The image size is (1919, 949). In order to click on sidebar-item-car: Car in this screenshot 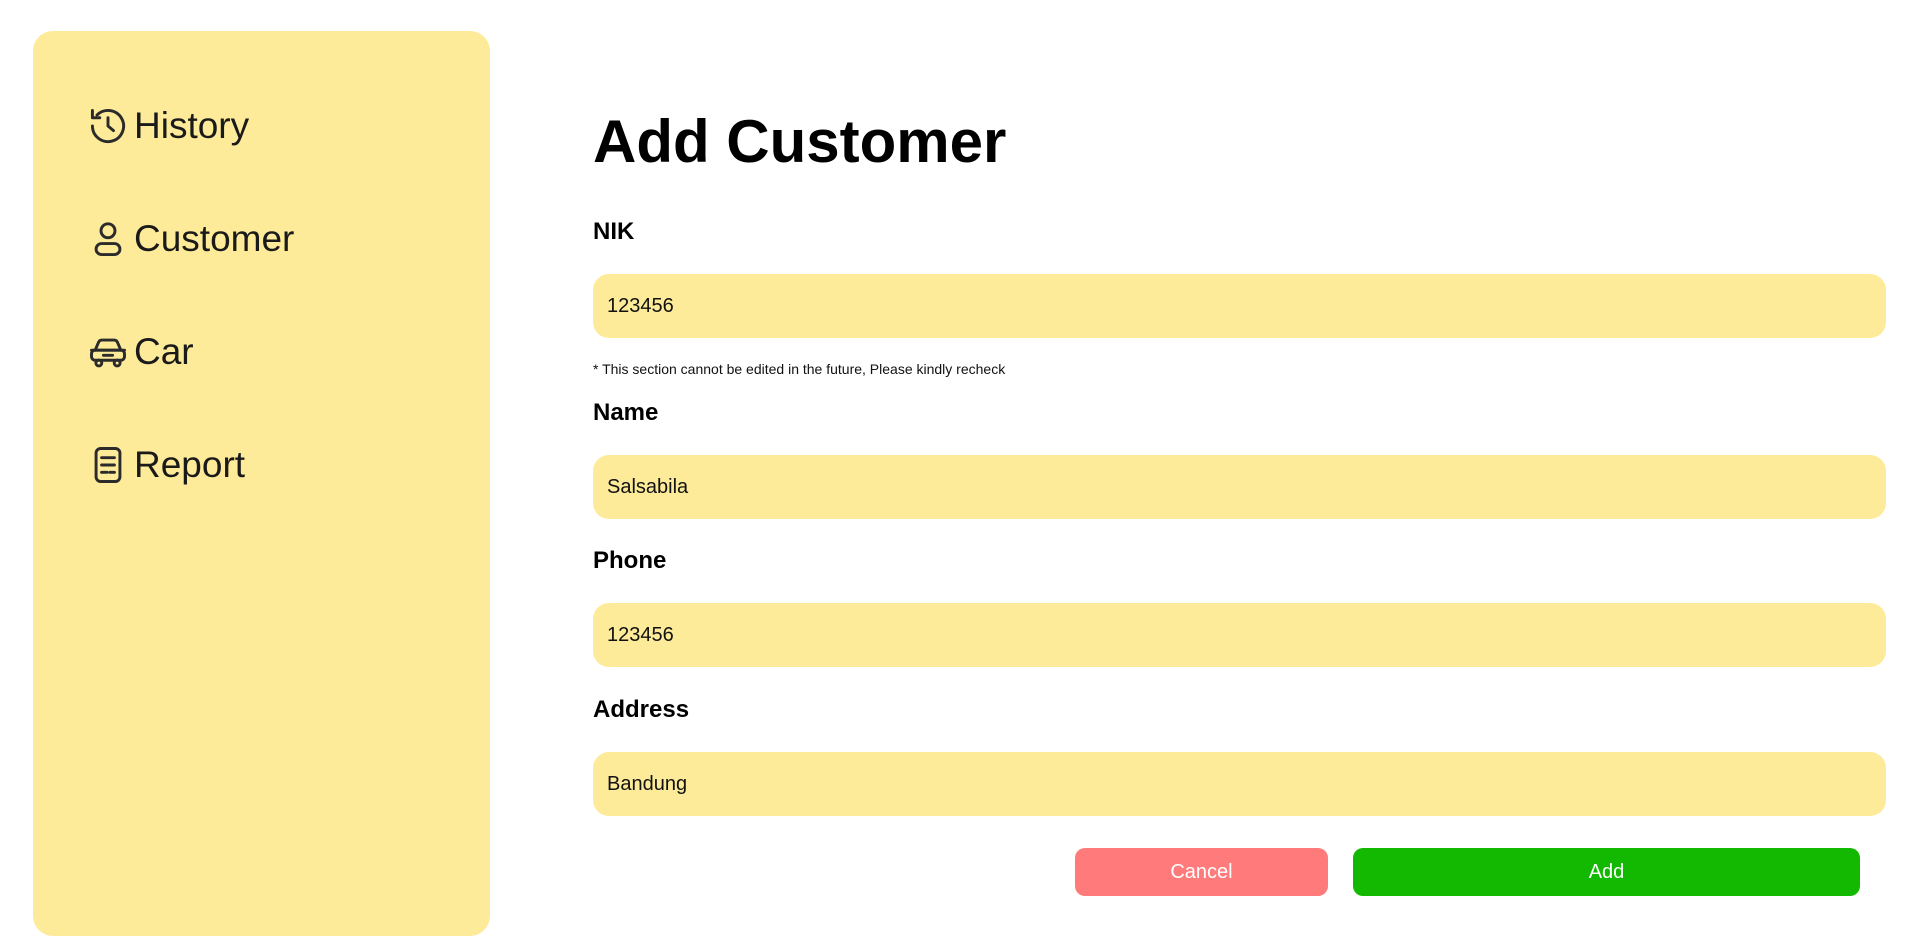, I will do `click(287, 352)`.